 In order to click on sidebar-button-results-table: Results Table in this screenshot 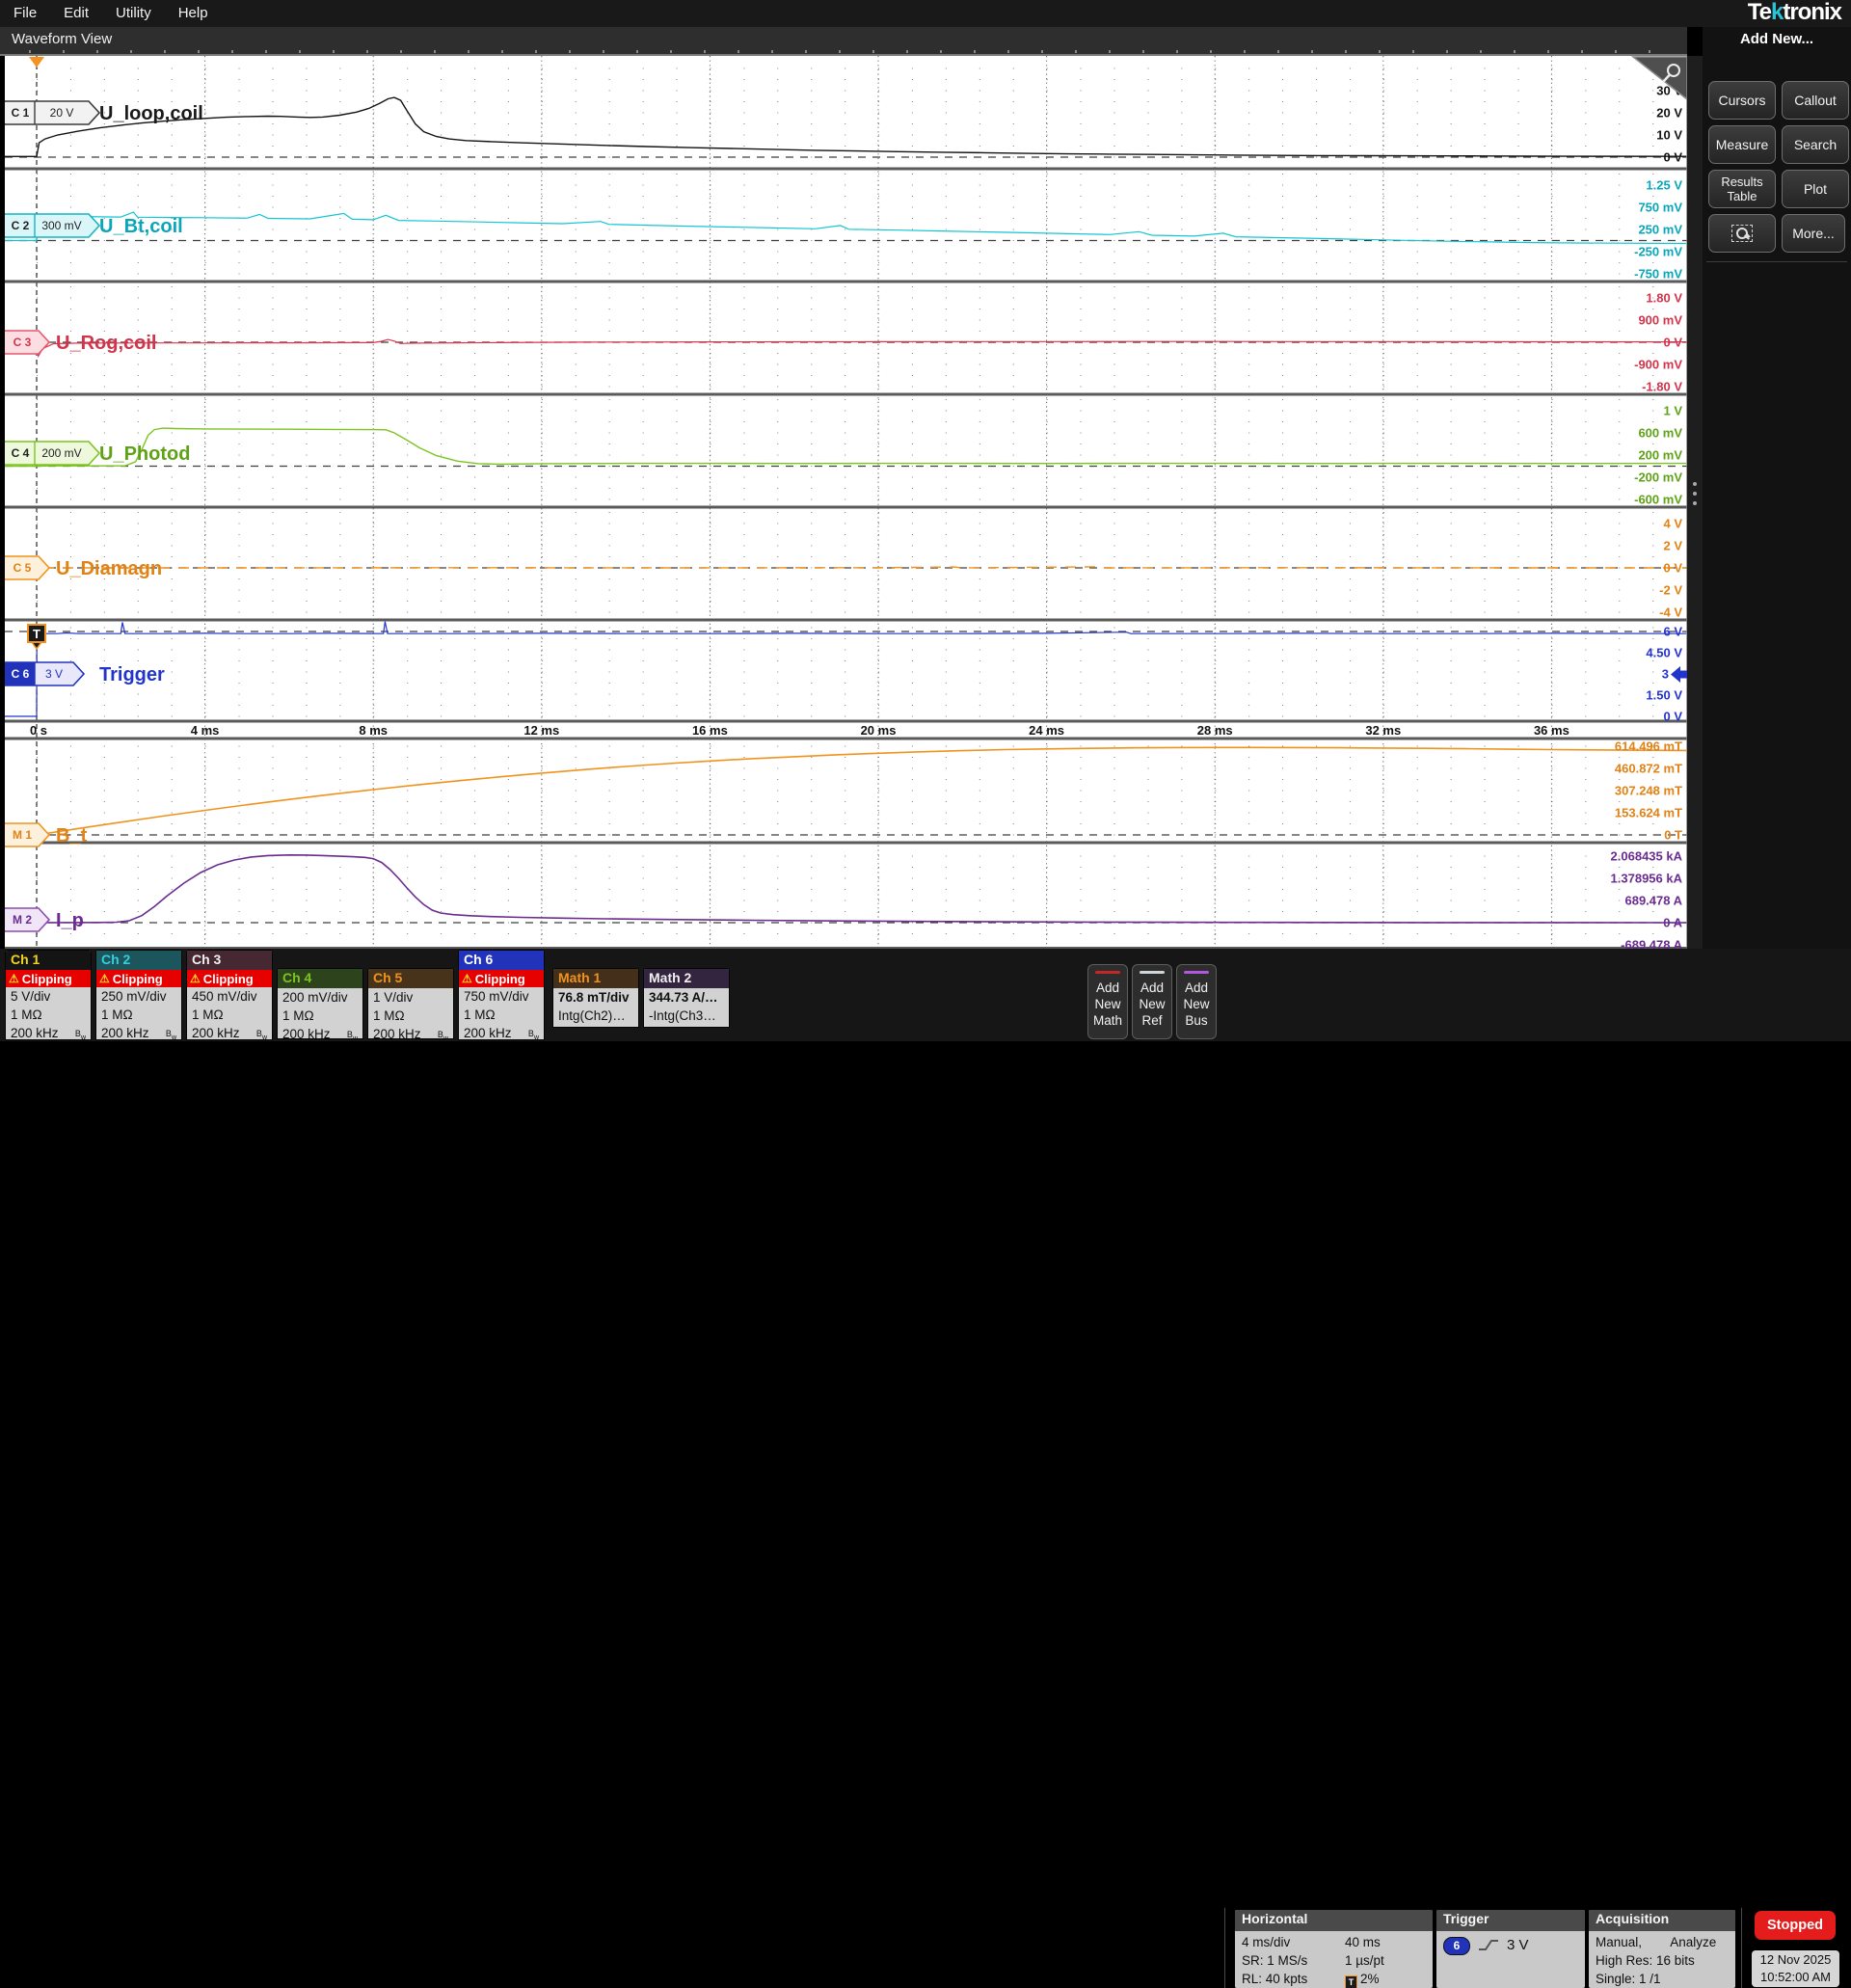, I will do `click(1742, 189)`.